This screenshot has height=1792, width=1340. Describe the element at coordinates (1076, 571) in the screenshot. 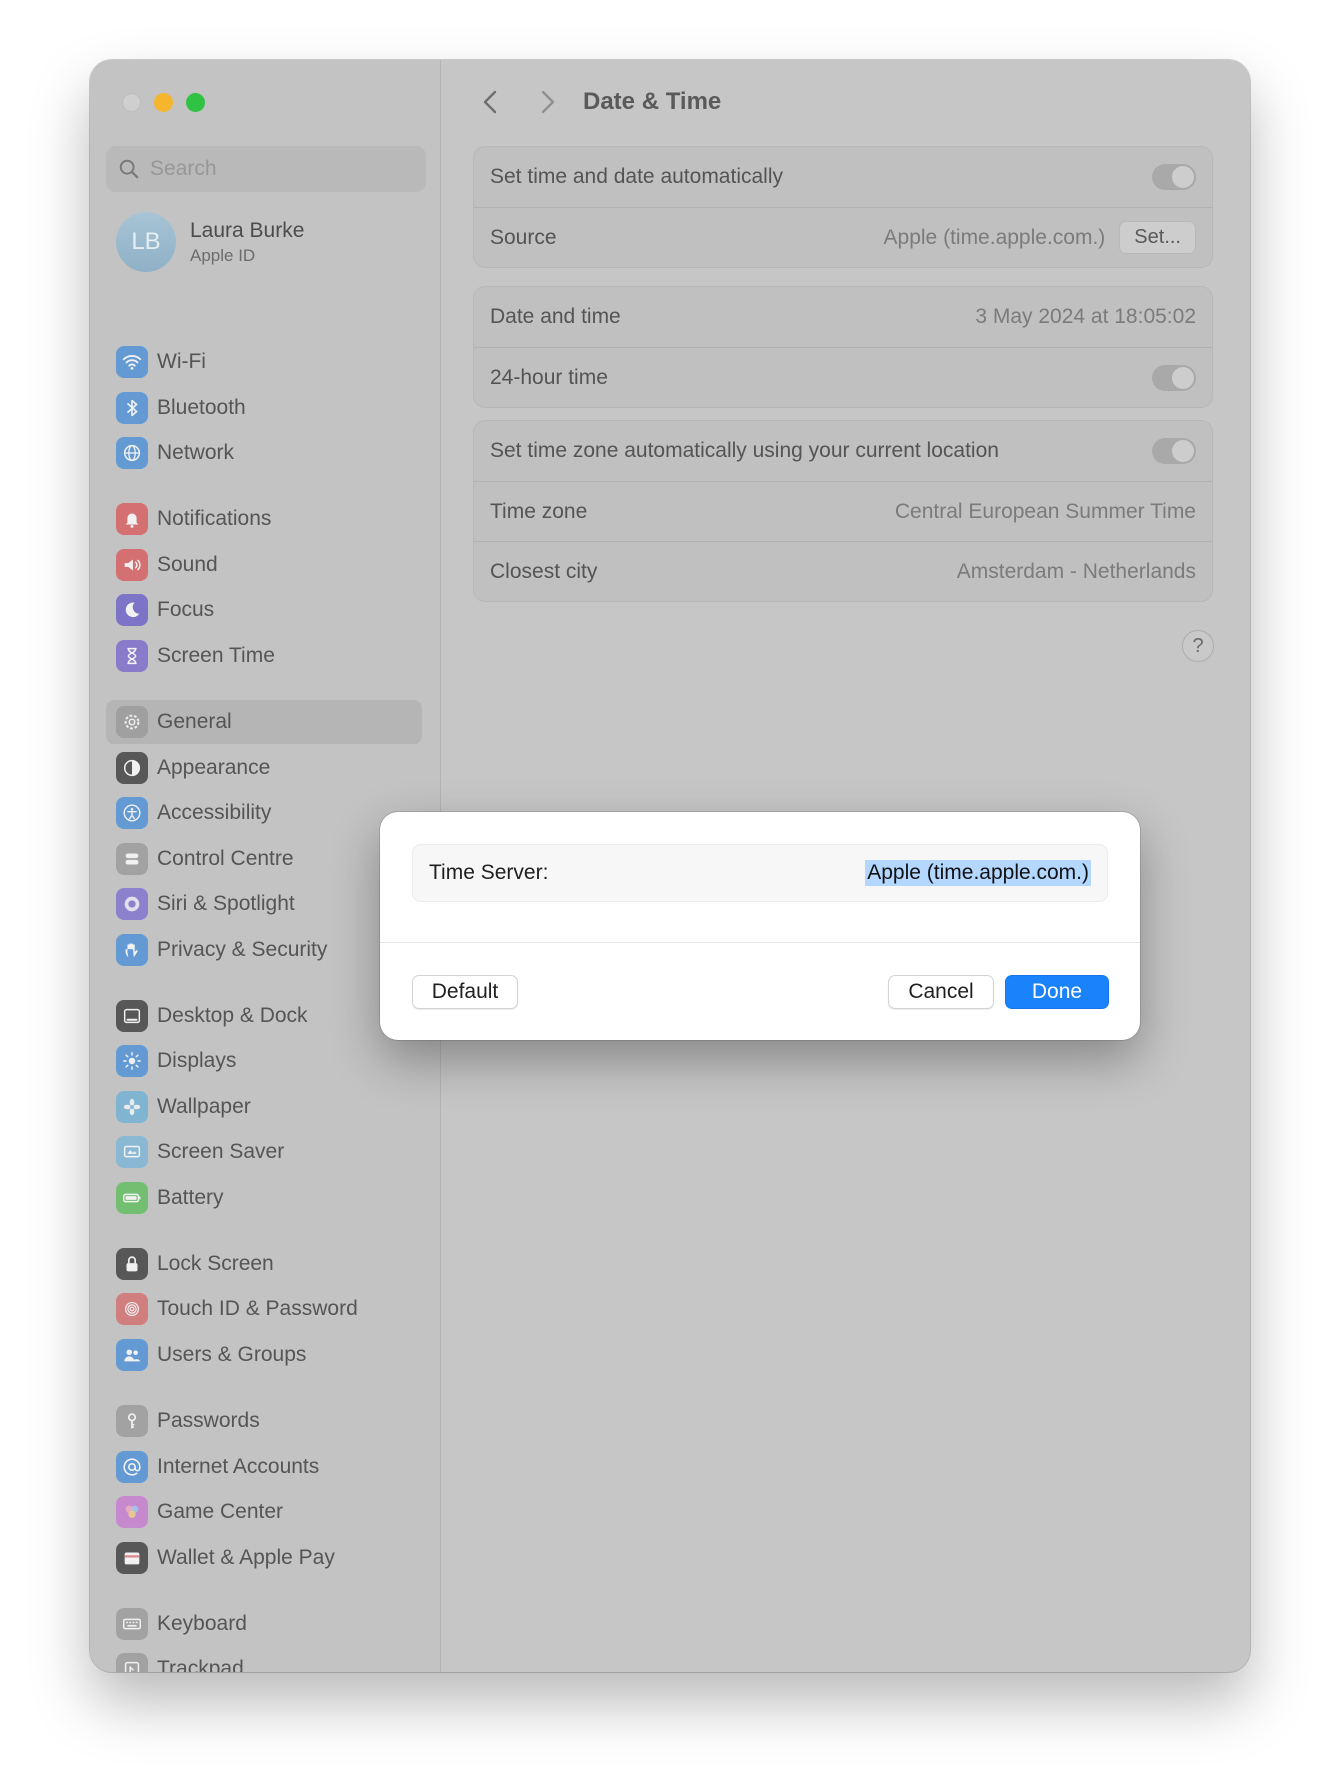

I see `closest-city-value: Amsterdam - Netherlands` at that location.